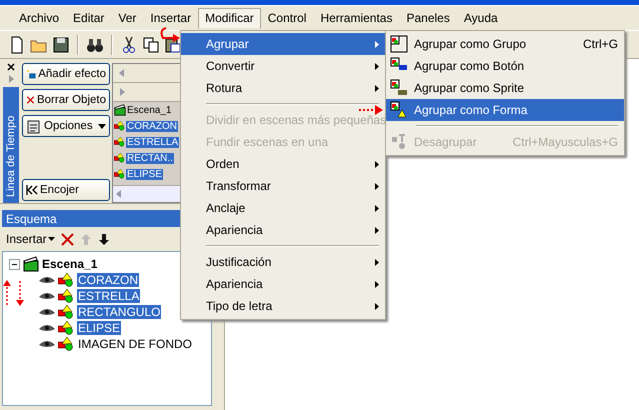 The height and width of the screenshot is (410, 639). I want to click on collapse-button: Encojer, so click(66, 190).